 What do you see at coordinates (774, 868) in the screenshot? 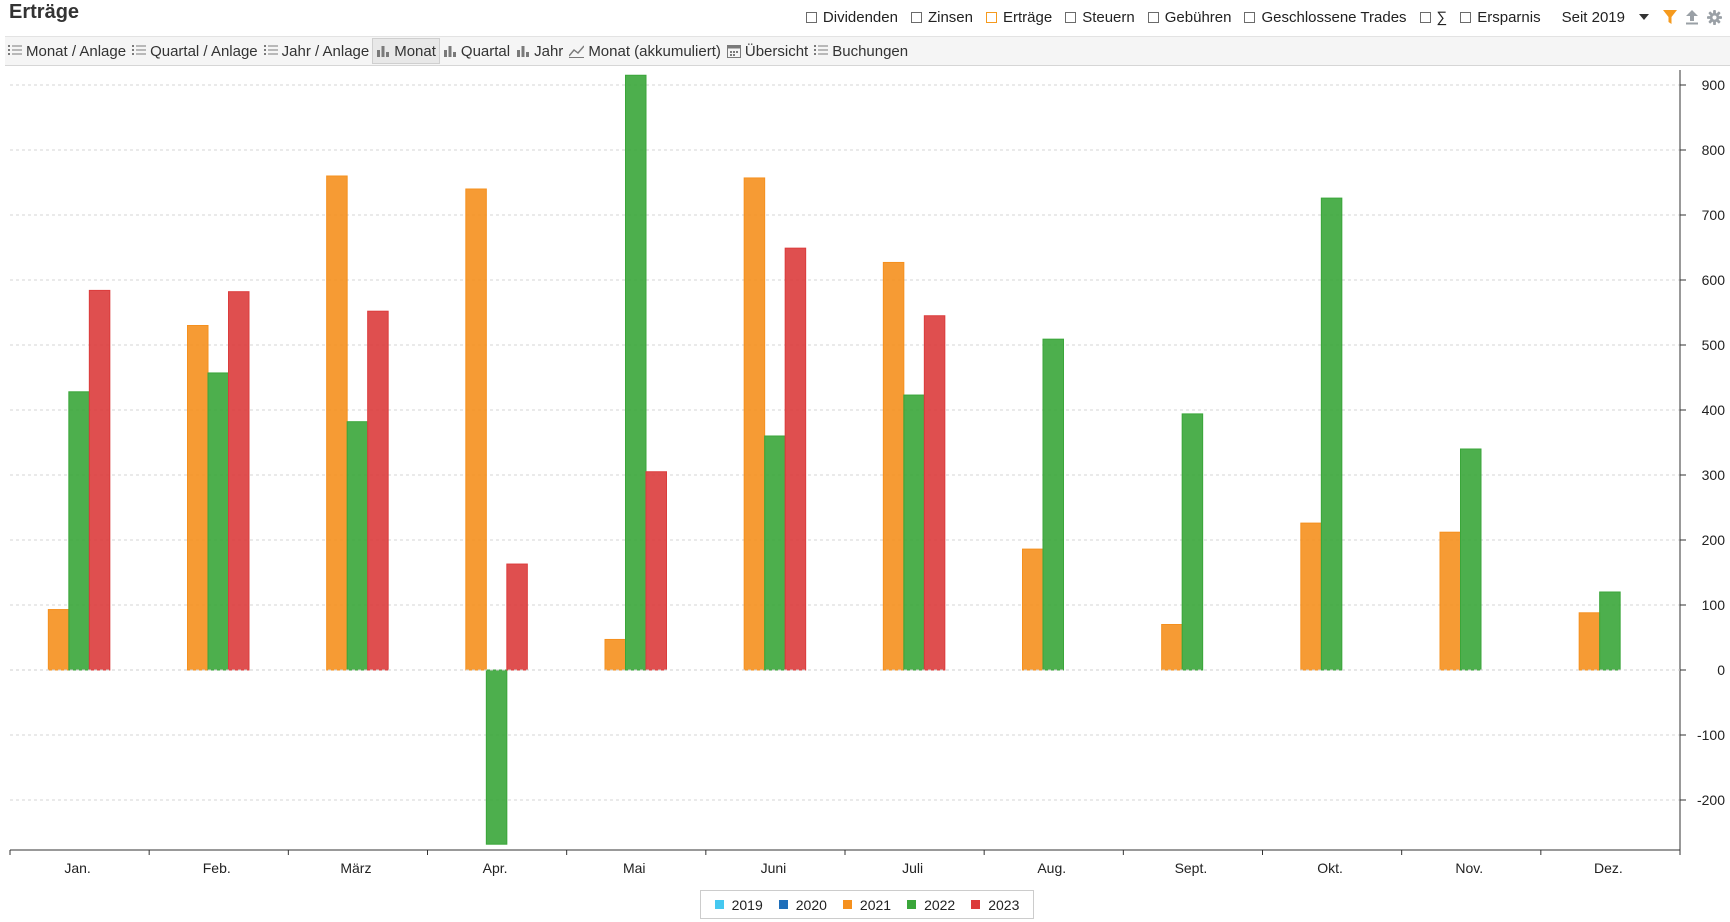
I see `x-tick-label: Juni` at bounding box center [774, 868].